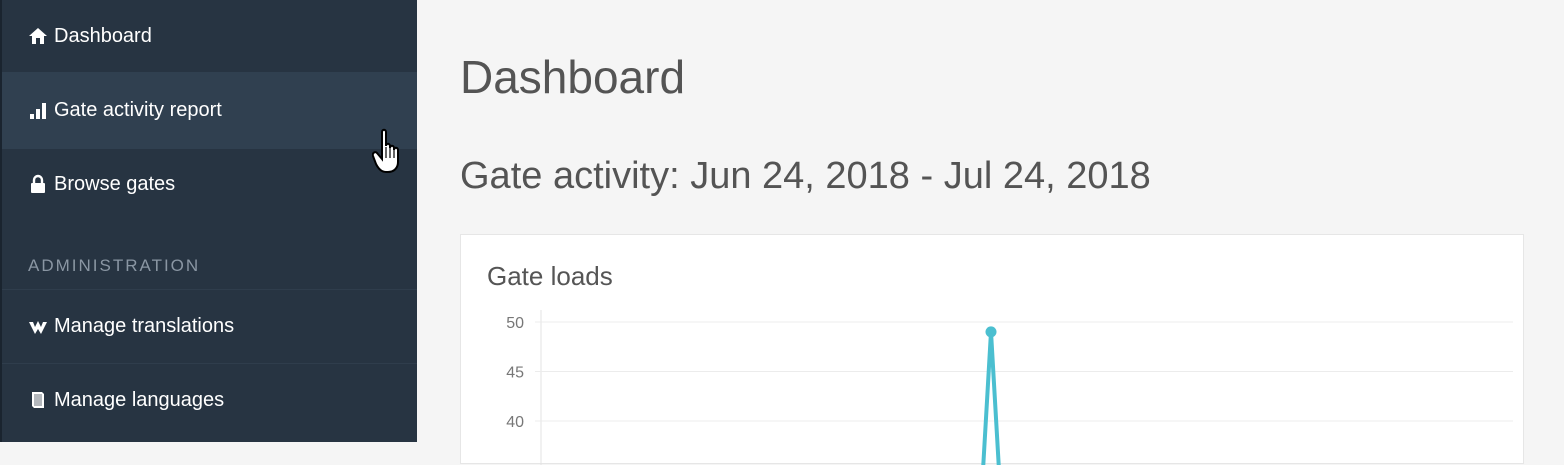 This screenshot has height=465, width=1564. I want to click on sidebar-item-dashboard: Dashboard, so click(209, 36).